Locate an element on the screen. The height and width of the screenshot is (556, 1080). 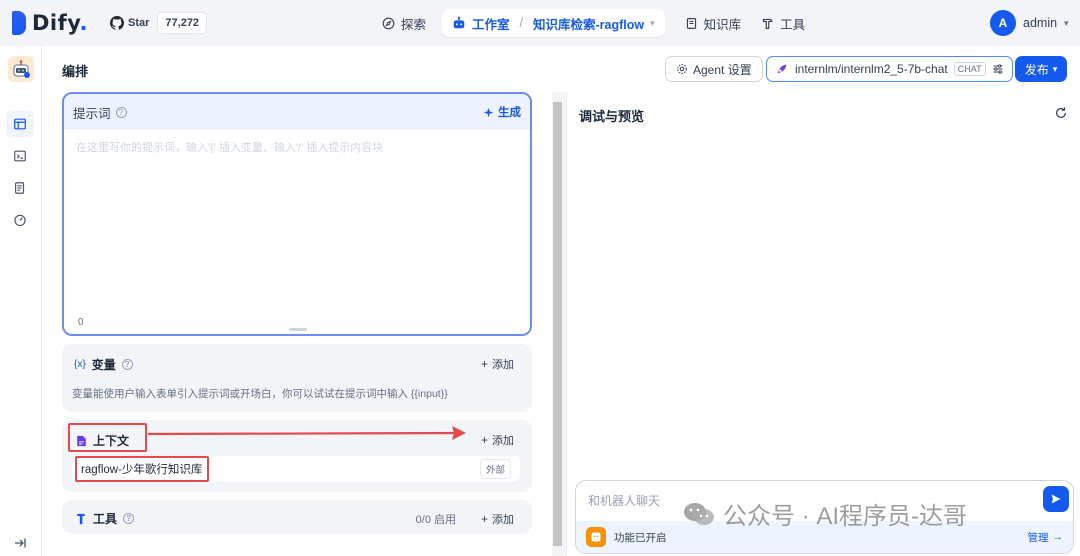
nav-app-name: 知识库检索-ragflow is located at coordinates (588, 23).